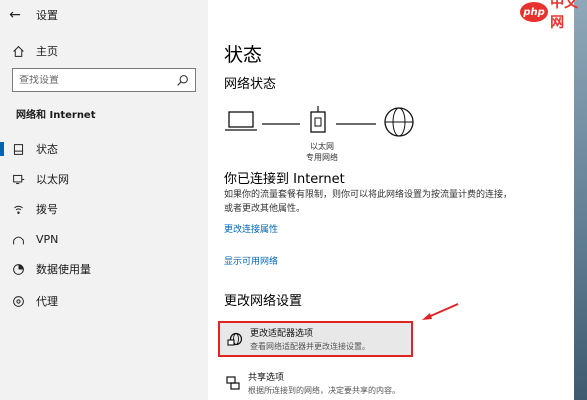 The width and height of the screenshot is (587, 400). I want to click on back-button: ←, so click(15, 15).